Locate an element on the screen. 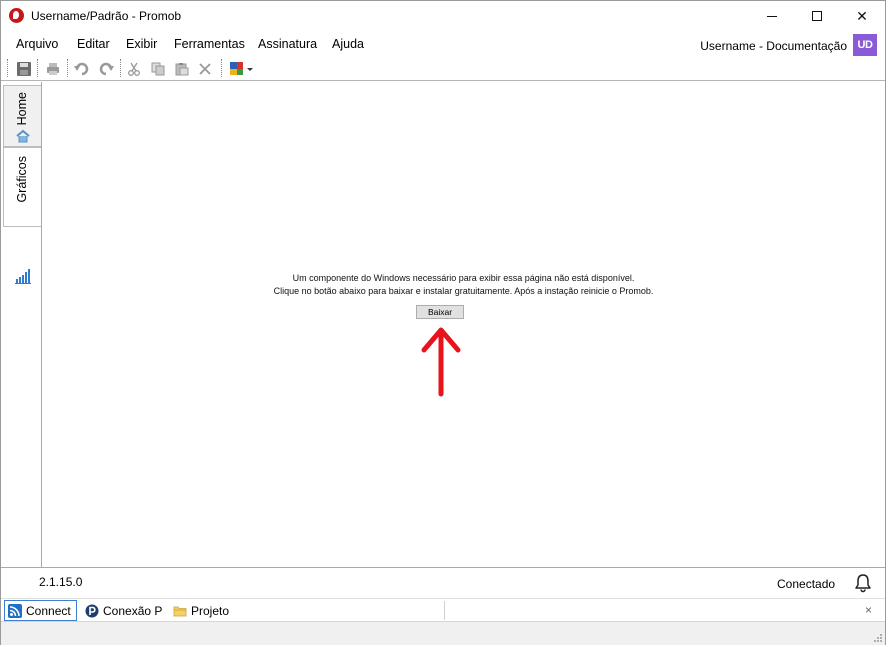 The height and width of the screenshot is (647, 889). bottom-panel-close-button: × is located at coordinates (868, 610).